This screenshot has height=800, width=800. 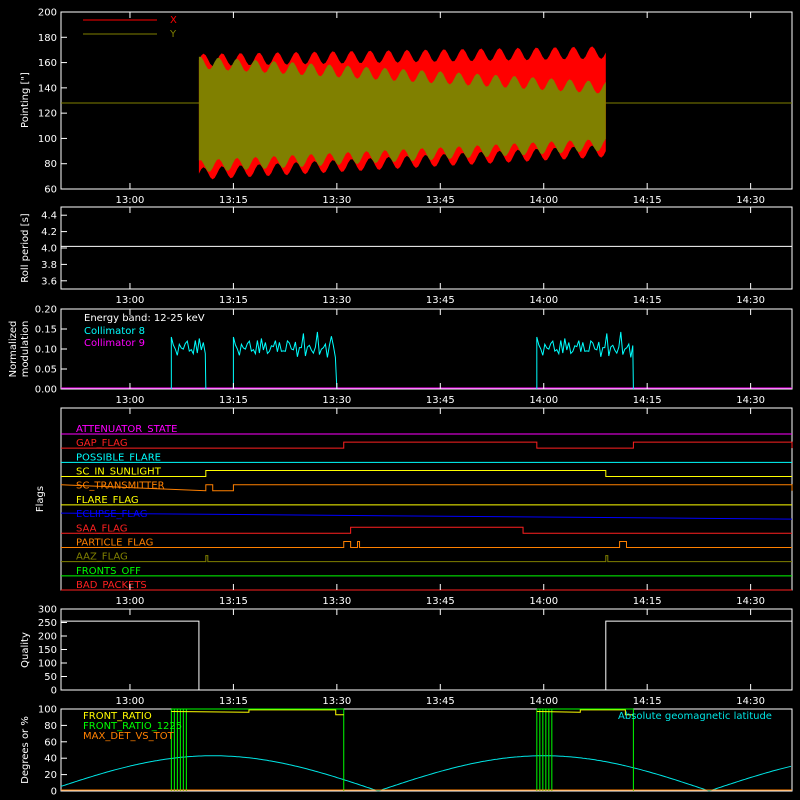 What do you see at coordinates (47, 63) in the screenshot?
I see `ytick-label: 160` at bounding box center [47, 63].